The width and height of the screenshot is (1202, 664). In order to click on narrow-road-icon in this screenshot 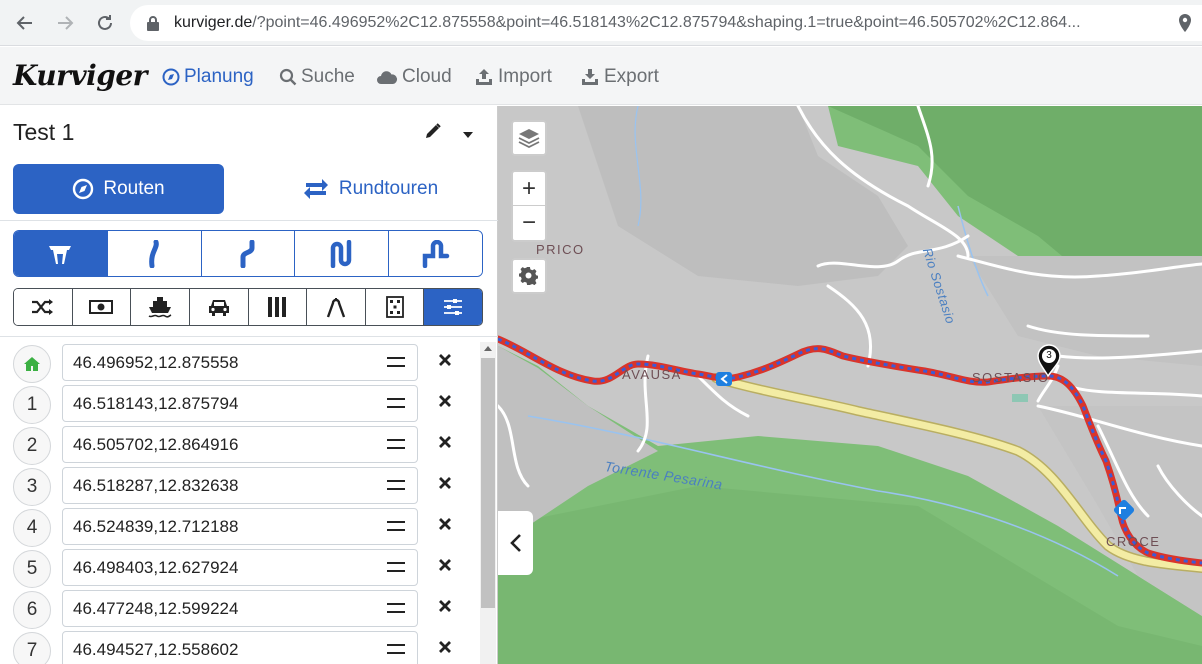, I will do `click(336, 308)`.